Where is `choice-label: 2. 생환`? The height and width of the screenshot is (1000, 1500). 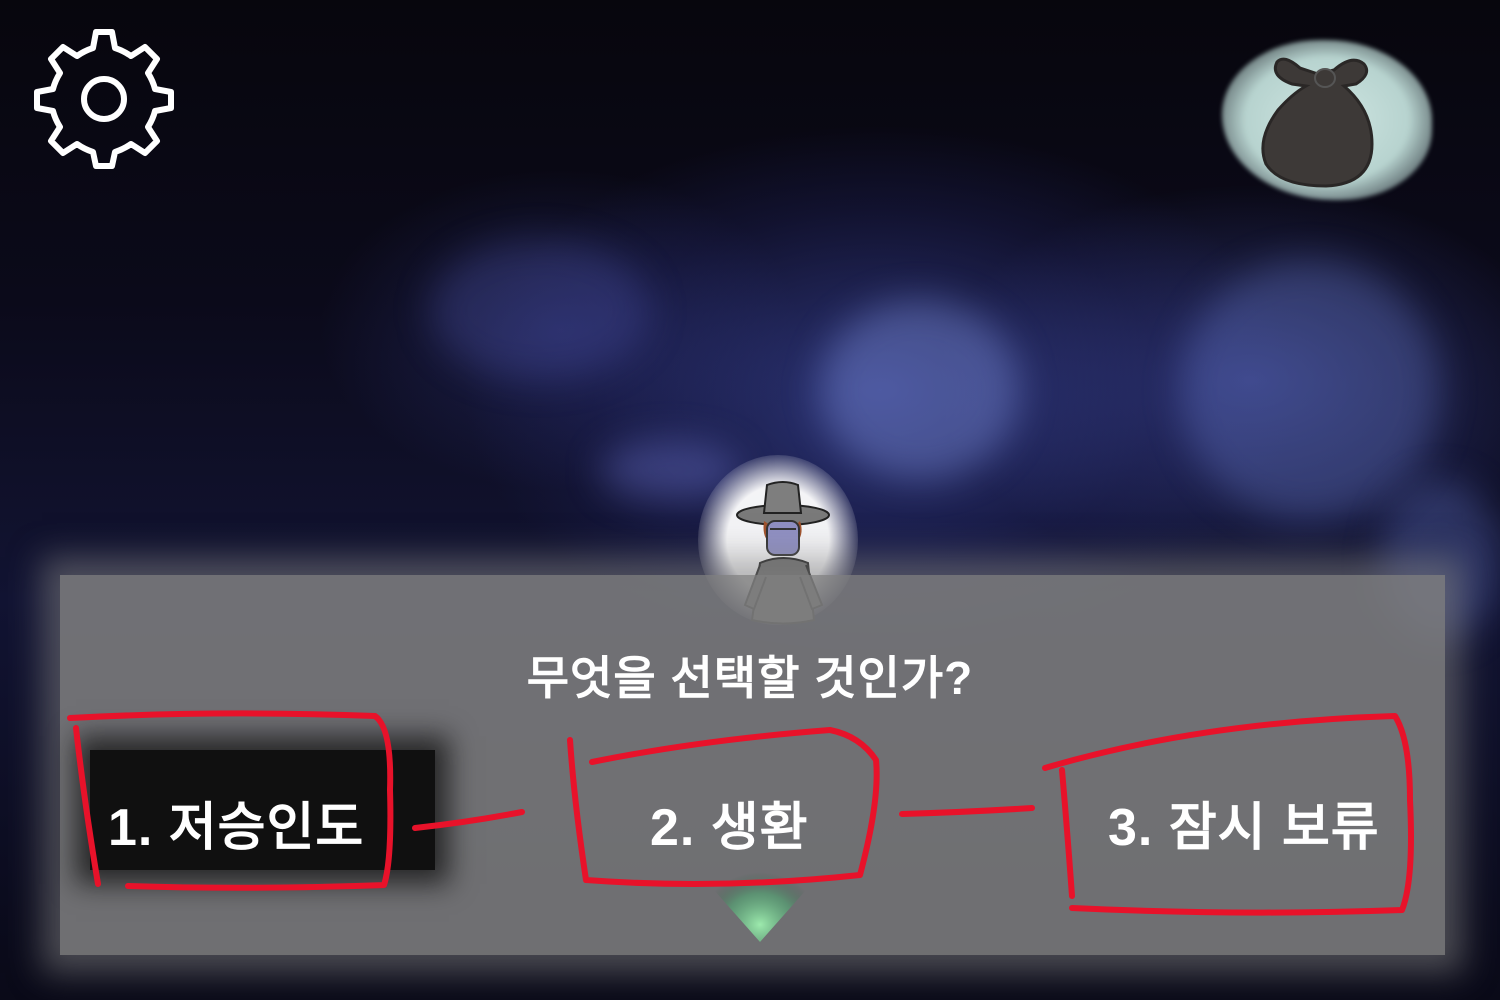
choice-label: 2. 생환 is located at coordinates (729, 828).